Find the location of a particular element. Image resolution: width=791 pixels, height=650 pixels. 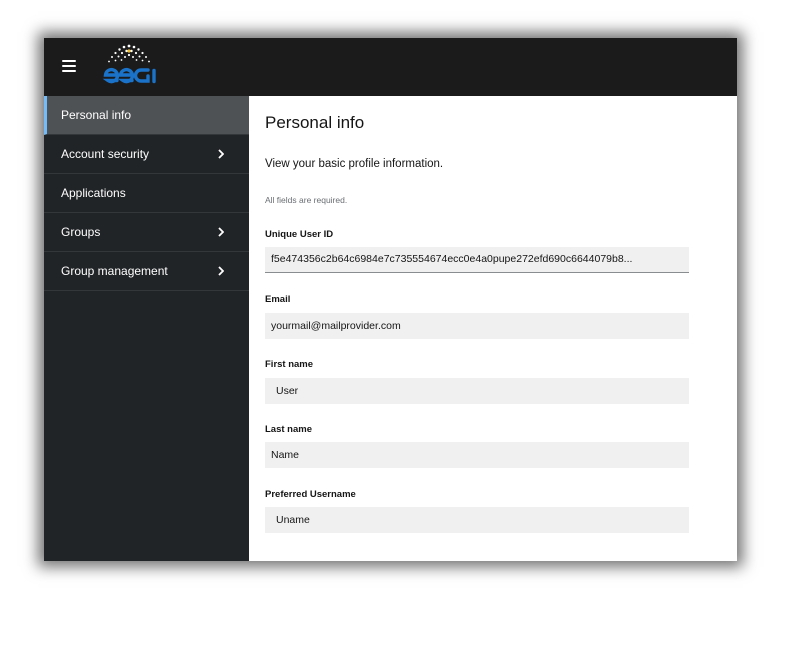

first-name-field is located at coordinates (477, 391).